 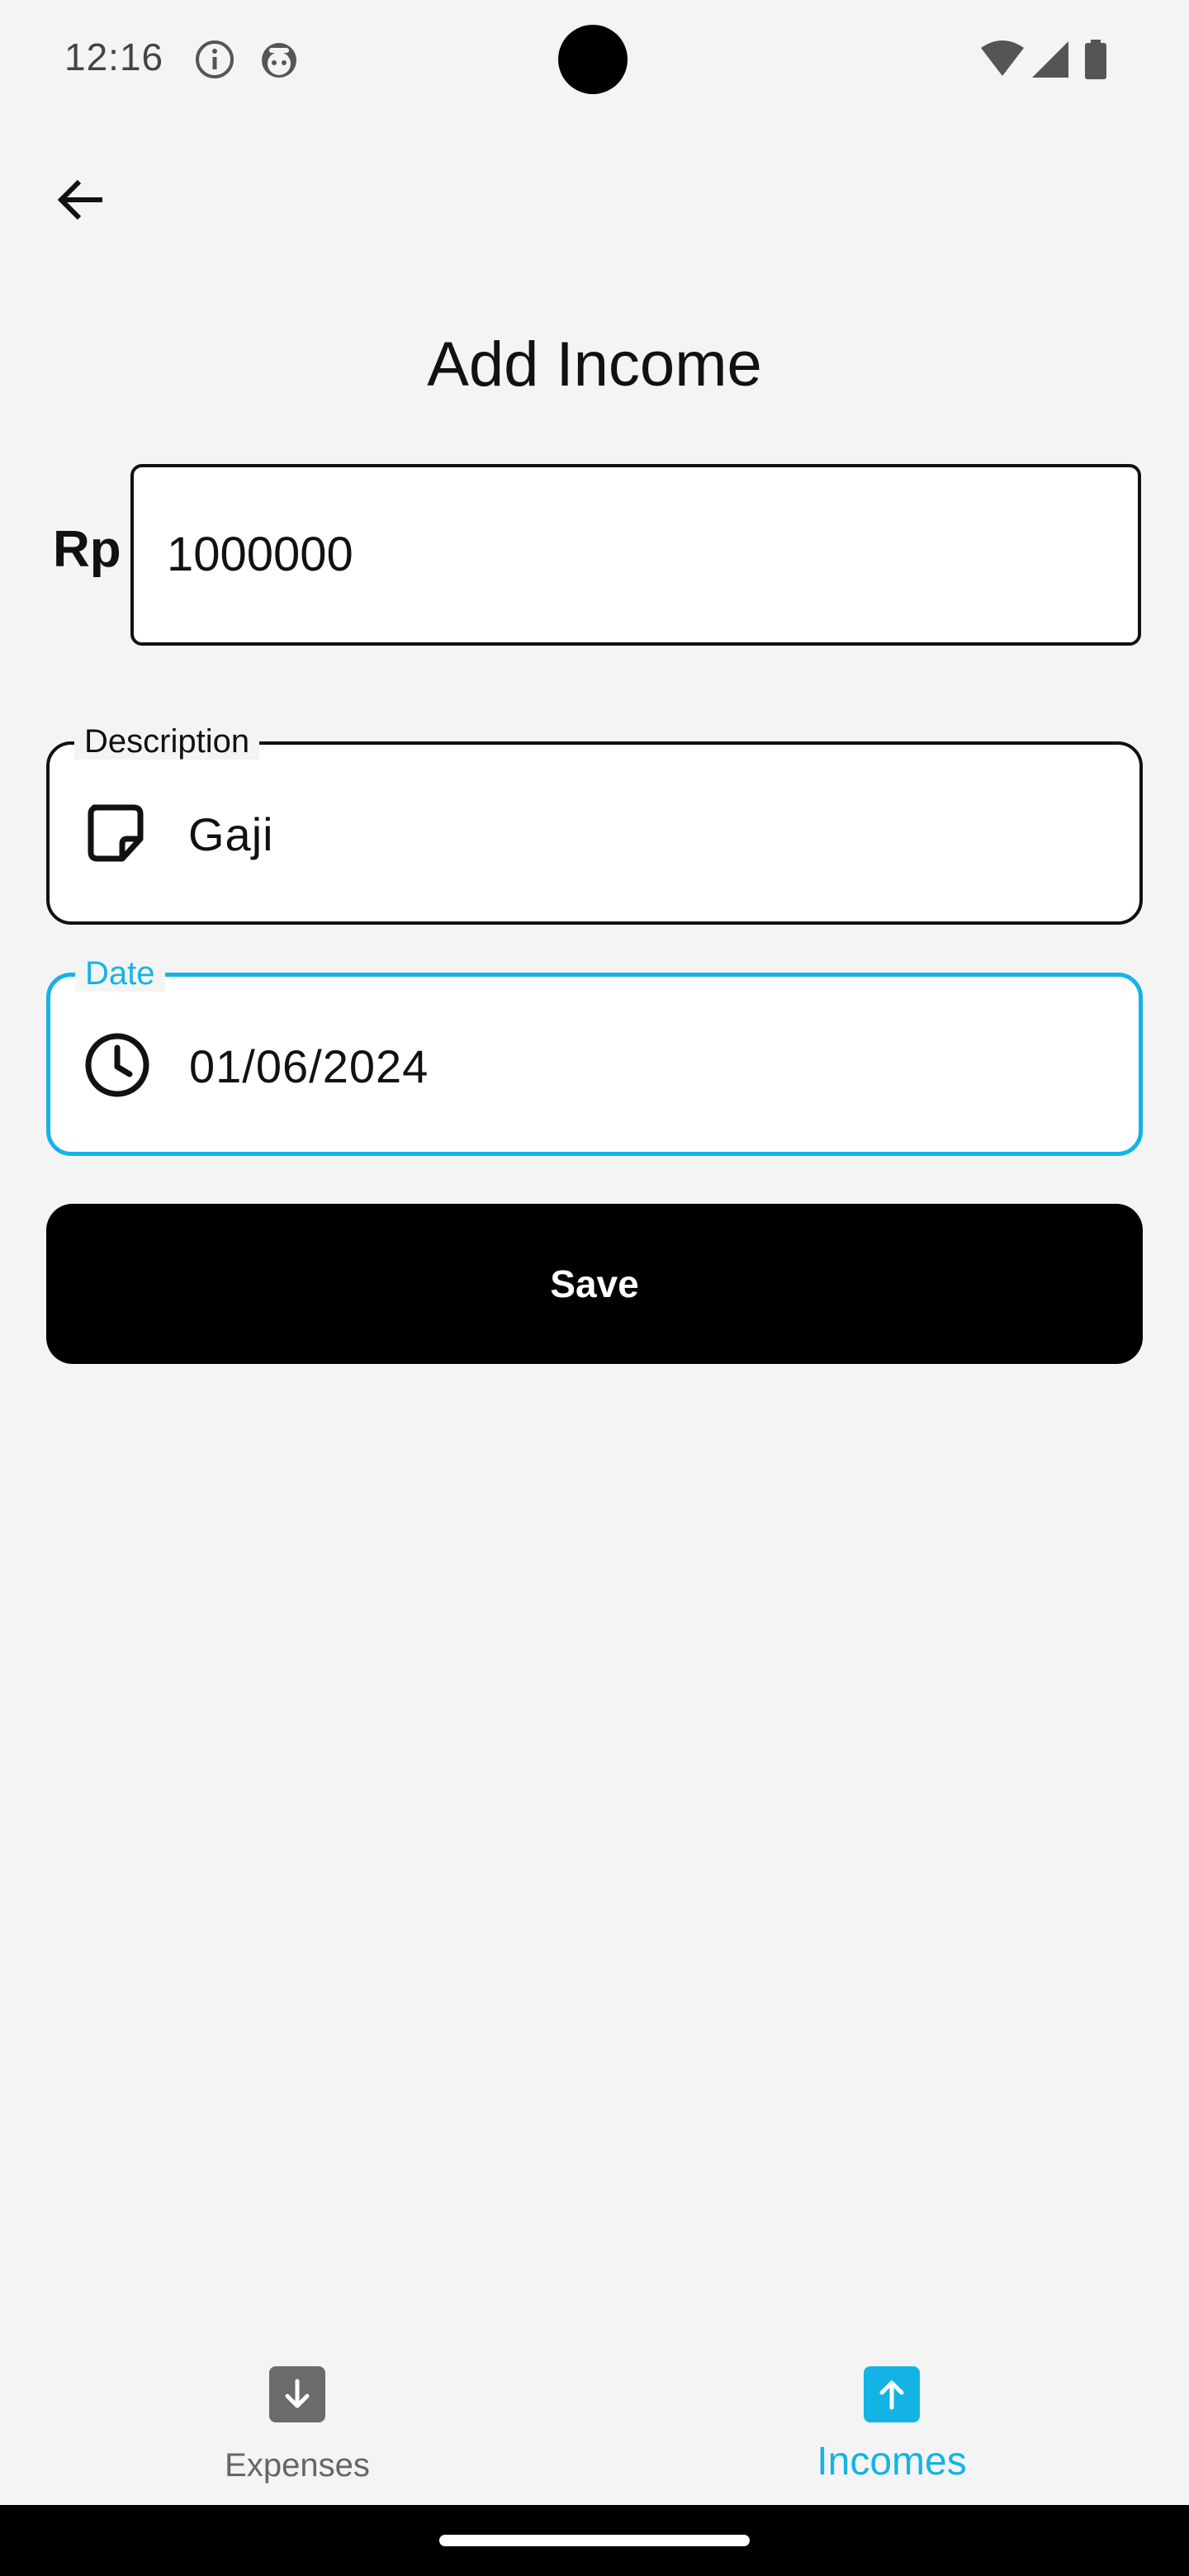 I want to click on status-bar: 12:16, so click(x=594, y=61).